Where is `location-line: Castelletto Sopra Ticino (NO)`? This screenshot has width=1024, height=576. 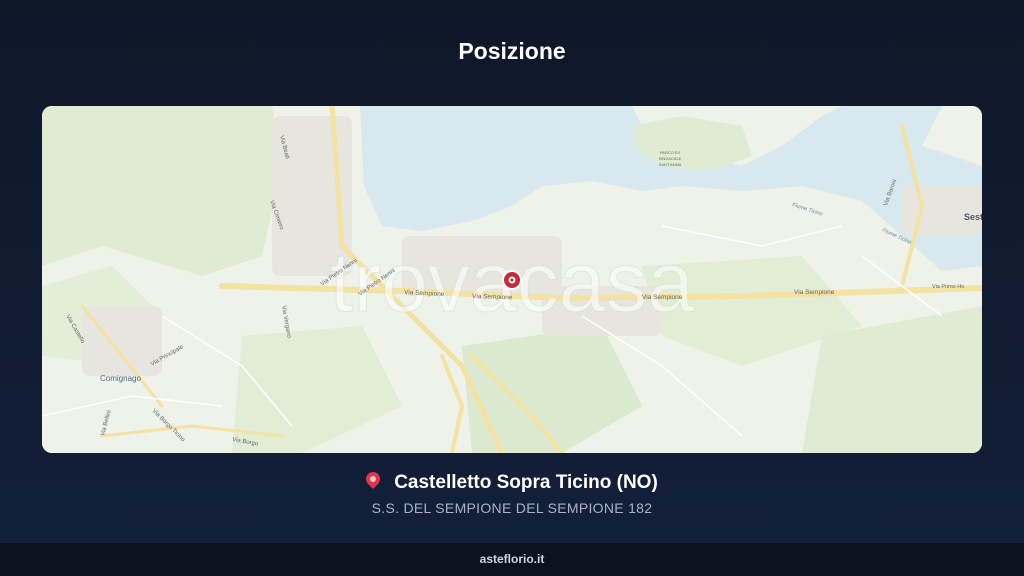
location-line: Castelletto Sopra Ticino (NO) is located at coordinates (512, 481).